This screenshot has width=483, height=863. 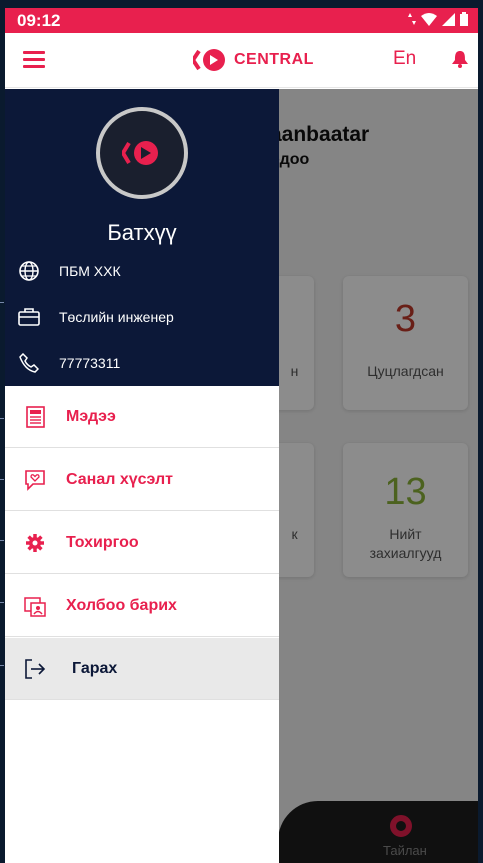 I want to click on menu-item-contact: Холбоо барих, so click(x=142, y=606).